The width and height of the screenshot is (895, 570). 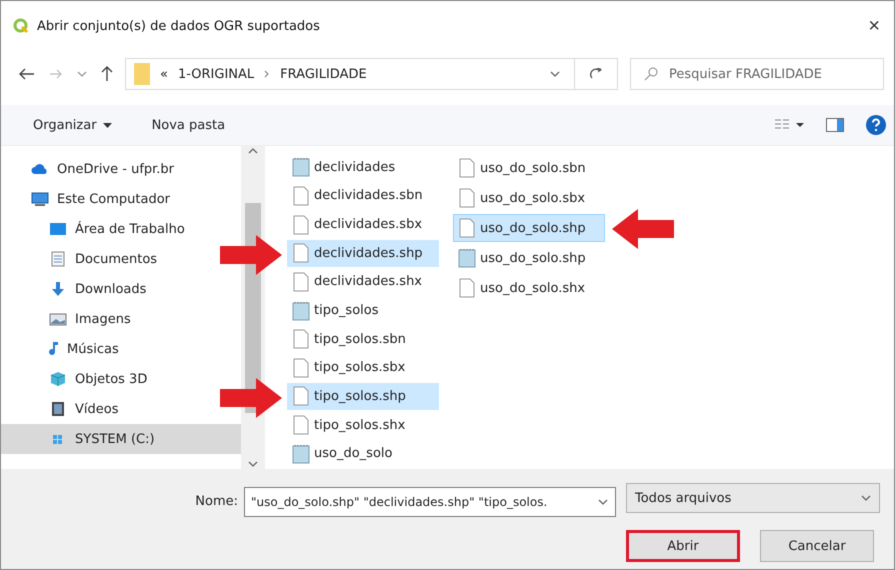 I want to click on file-item: tipo_solos.shx, so click(x=363, y=425).